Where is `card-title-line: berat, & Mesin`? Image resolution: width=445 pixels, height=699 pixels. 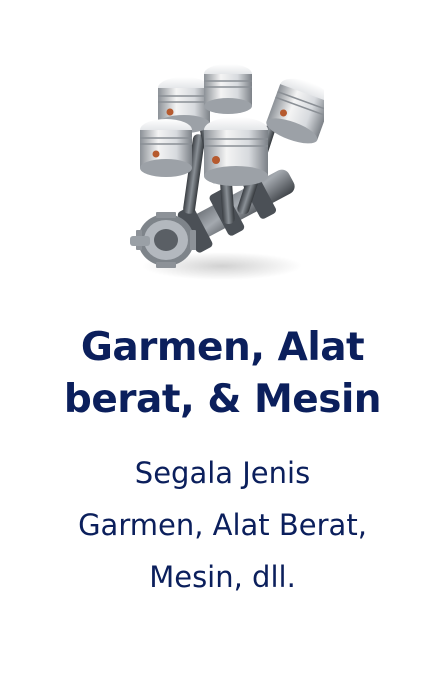 card-title-line: berat, & Mesin is located at coordinates (222, 399).